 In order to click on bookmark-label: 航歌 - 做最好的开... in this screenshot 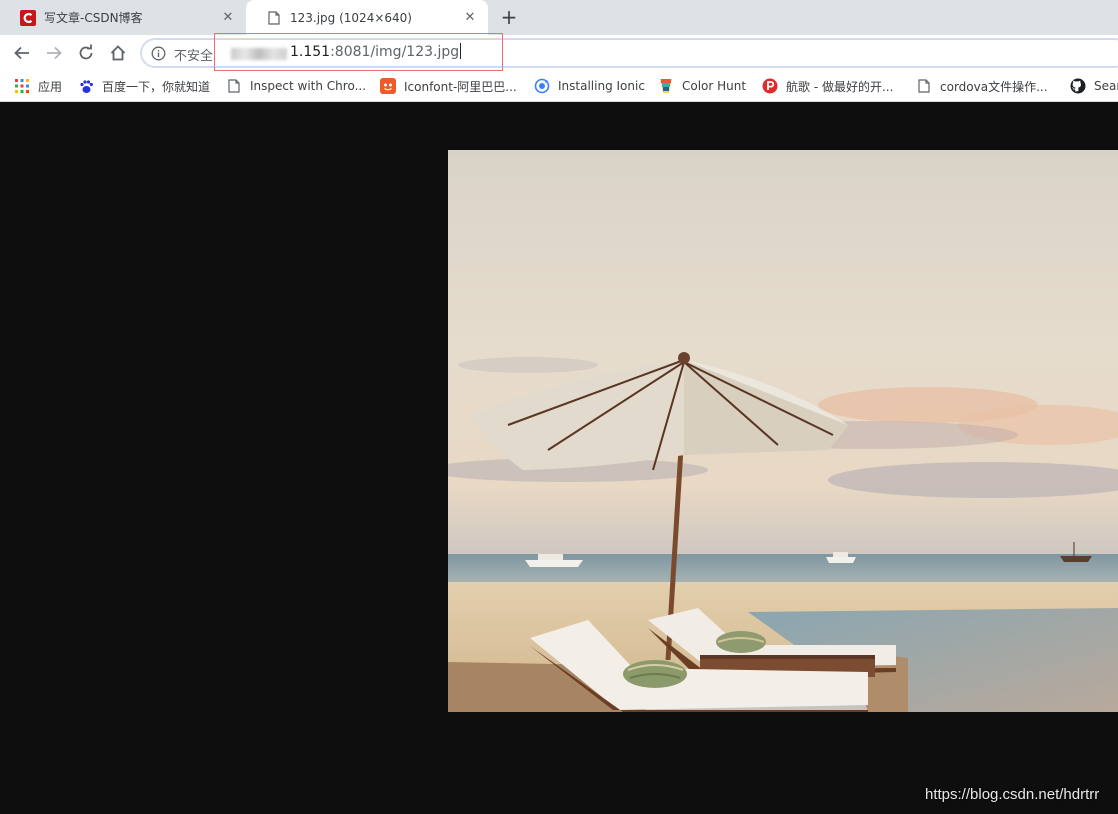, I will do `click(840, 86)`.